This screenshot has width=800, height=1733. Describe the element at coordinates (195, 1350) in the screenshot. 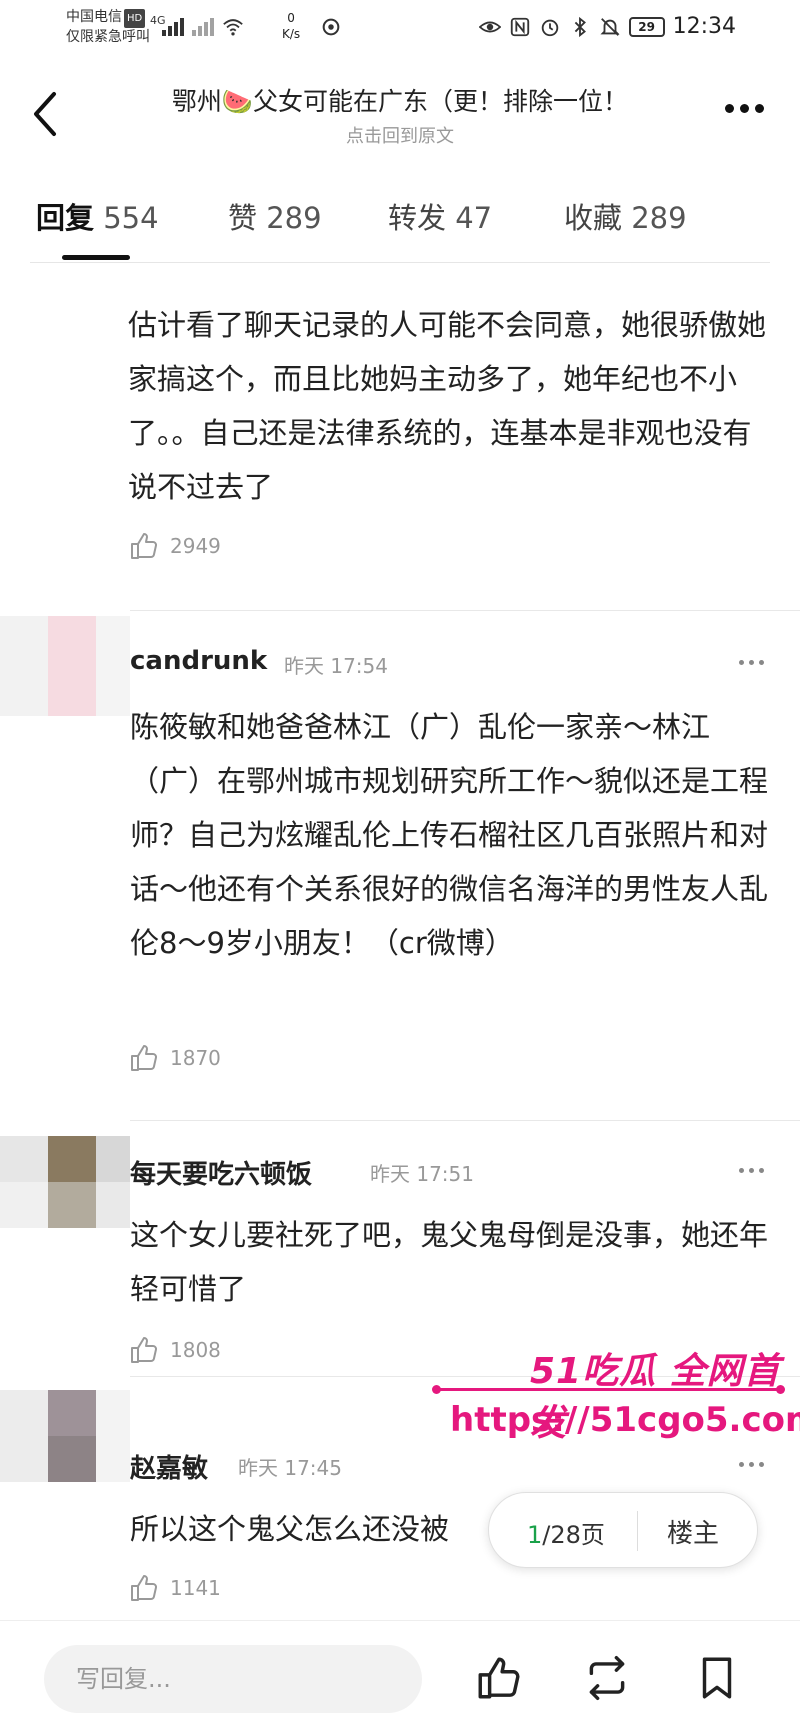

I see `like-count: 1808` at that location.